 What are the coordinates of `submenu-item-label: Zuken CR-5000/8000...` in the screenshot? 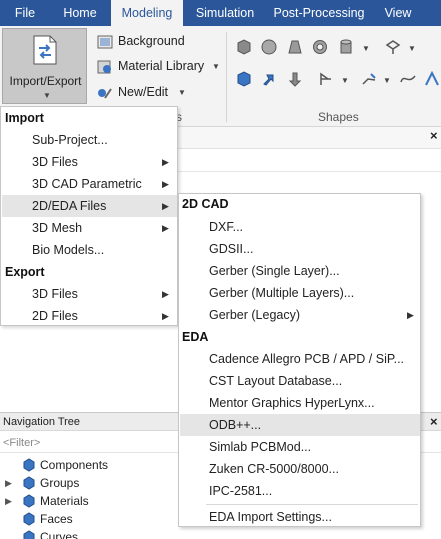 It's located at (274, 469).